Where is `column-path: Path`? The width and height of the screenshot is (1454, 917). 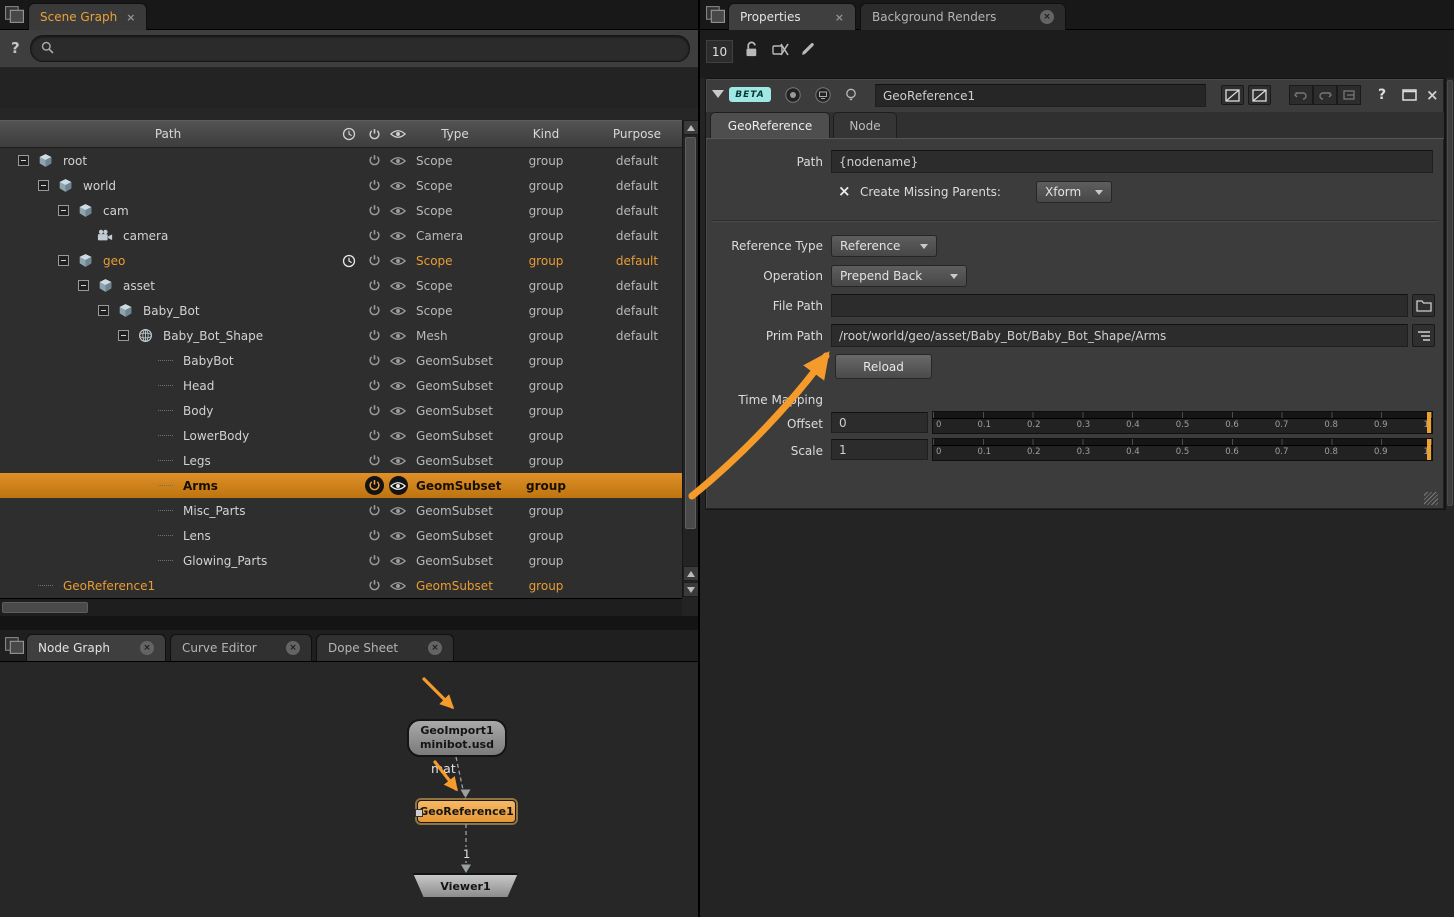 column-path: Path is located at coordinates (168, 134).